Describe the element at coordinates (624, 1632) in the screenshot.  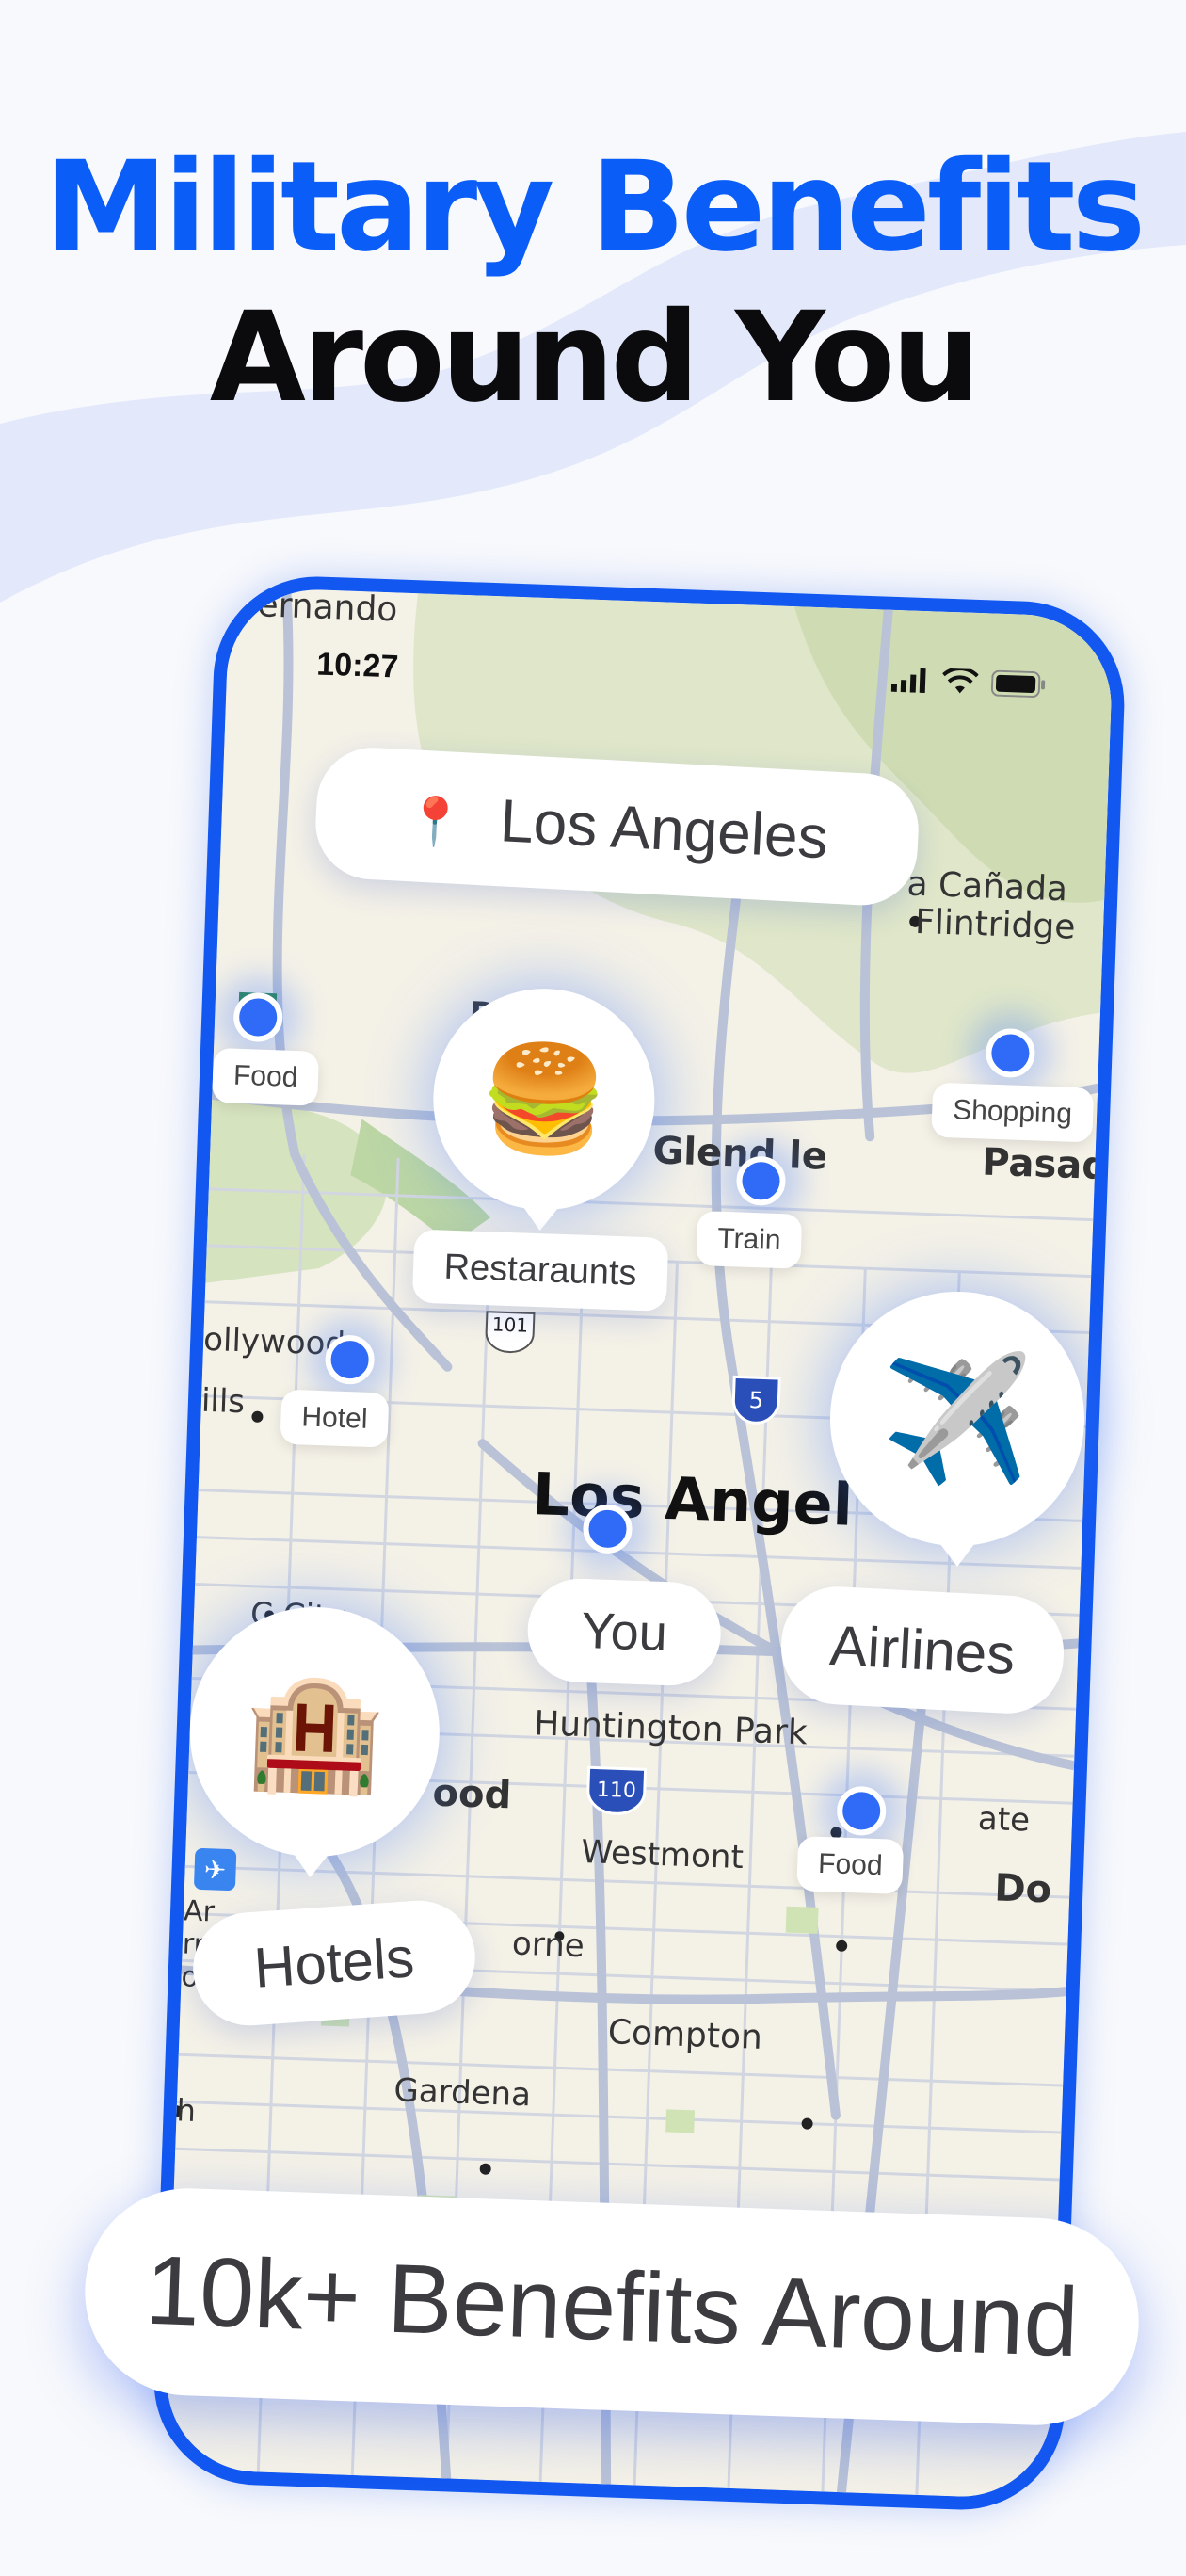
I see `marker-label-you: You` at that location.